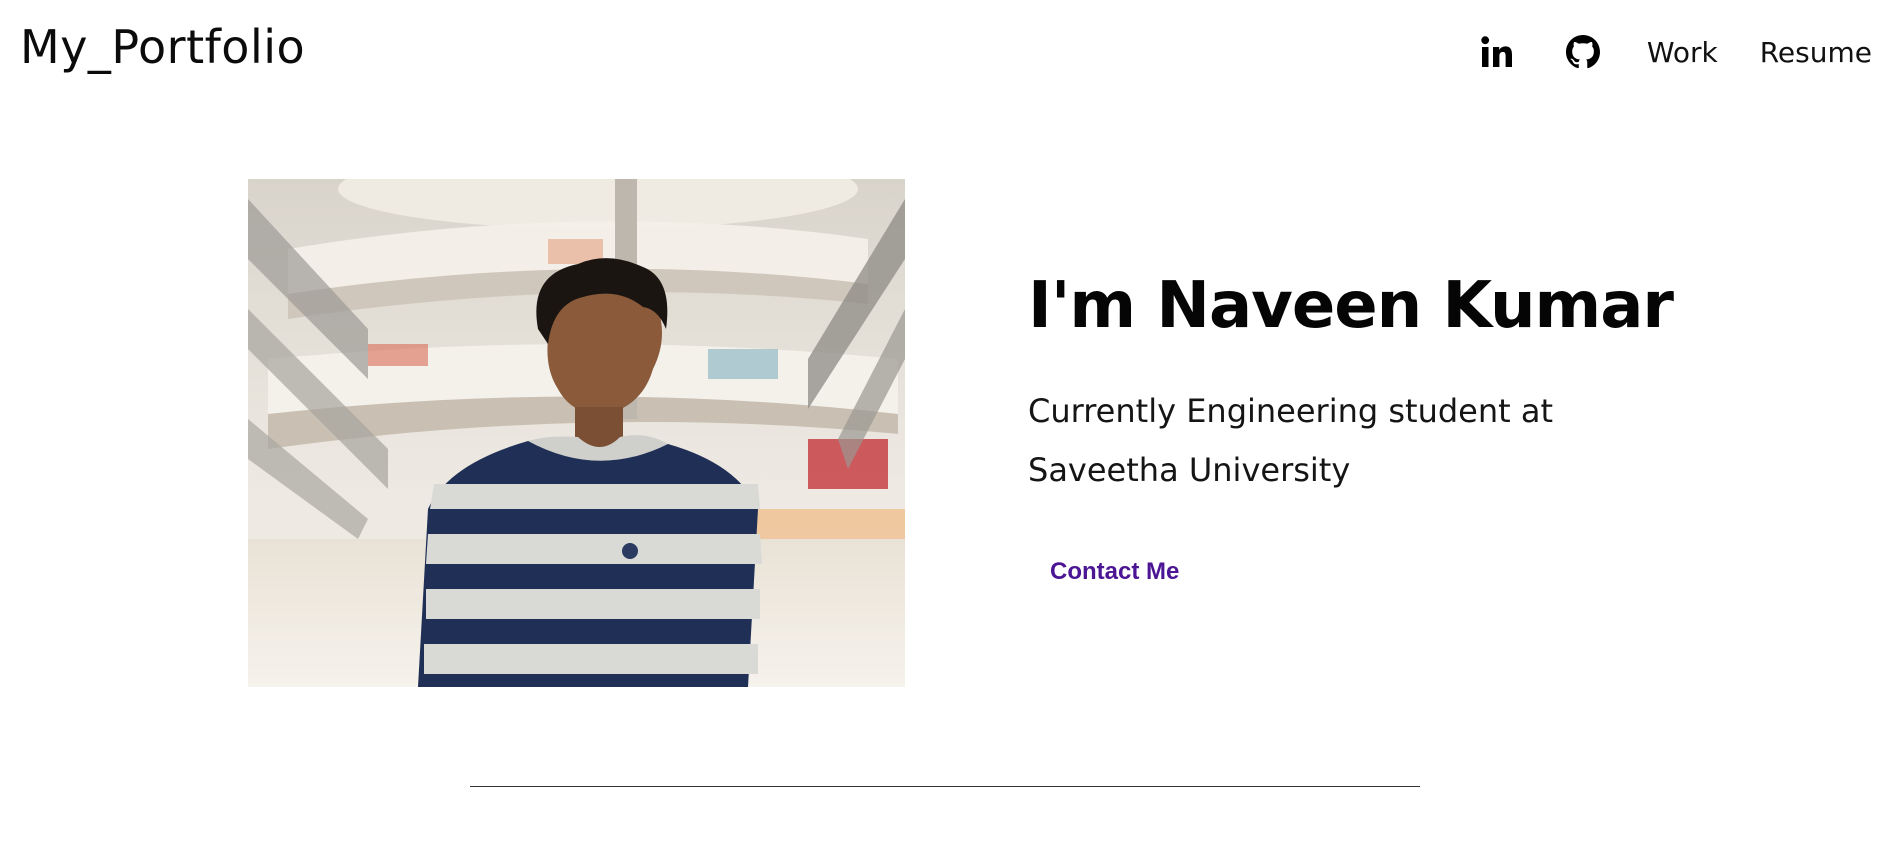 The height and width of the screenshot is (863, 1880). I want to click on github-icon, so click(1583, 52).